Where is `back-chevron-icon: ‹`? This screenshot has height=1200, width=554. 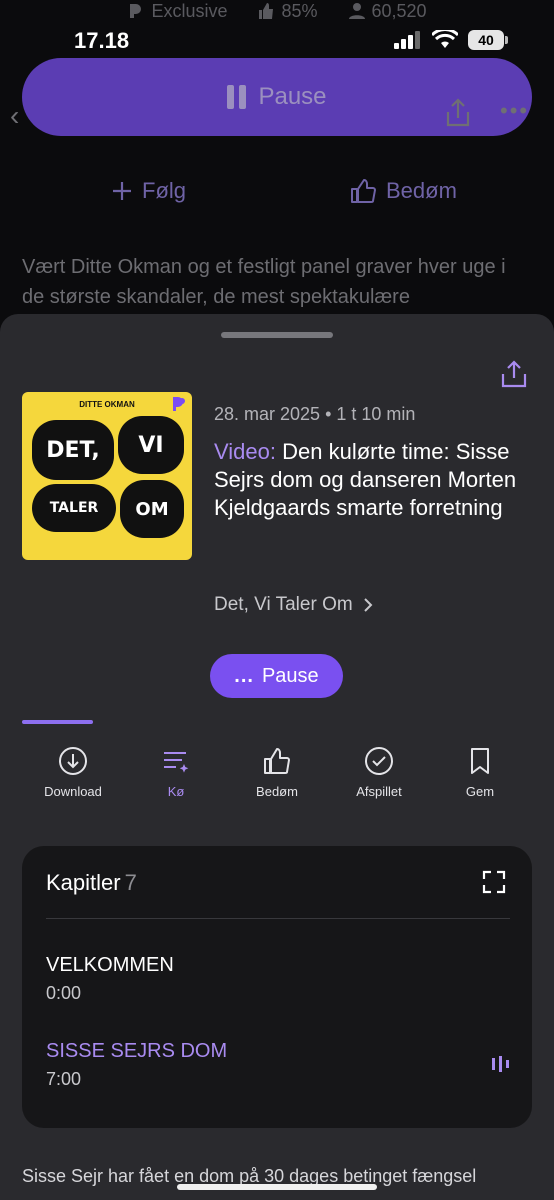 back-chevron-icon: ‹ is located at coordinates (14, 116).